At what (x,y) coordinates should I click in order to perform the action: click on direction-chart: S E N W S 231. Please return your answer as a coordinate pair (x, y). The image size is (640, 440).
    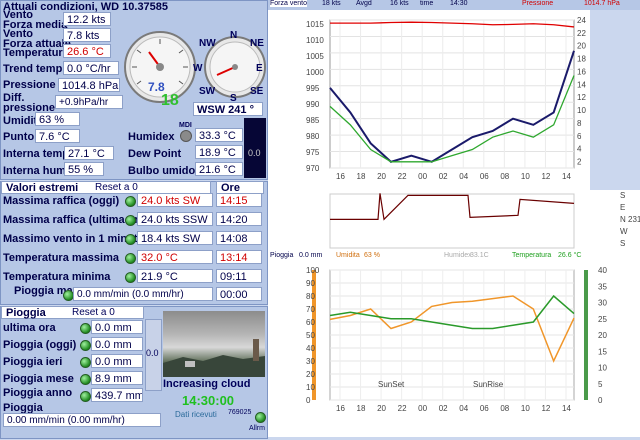
    Looking at the image, I should click on (454, 221).